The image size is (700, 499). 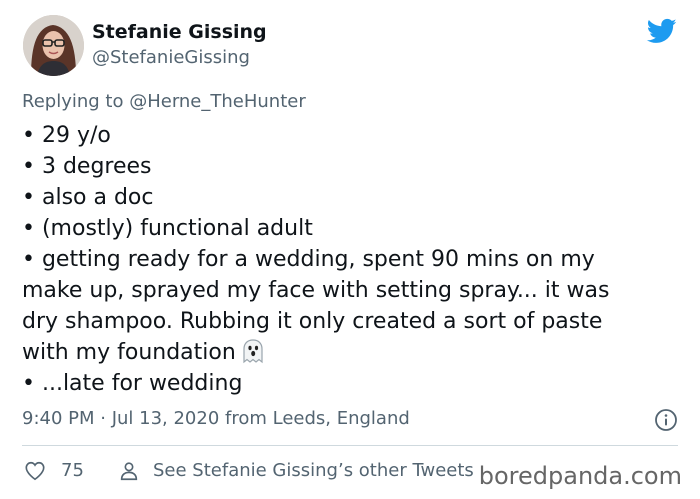 What do you see at coordinates (662, 31) in the screenshot?
I see `twitter-bird-icon` at bounding box center [662, 31].